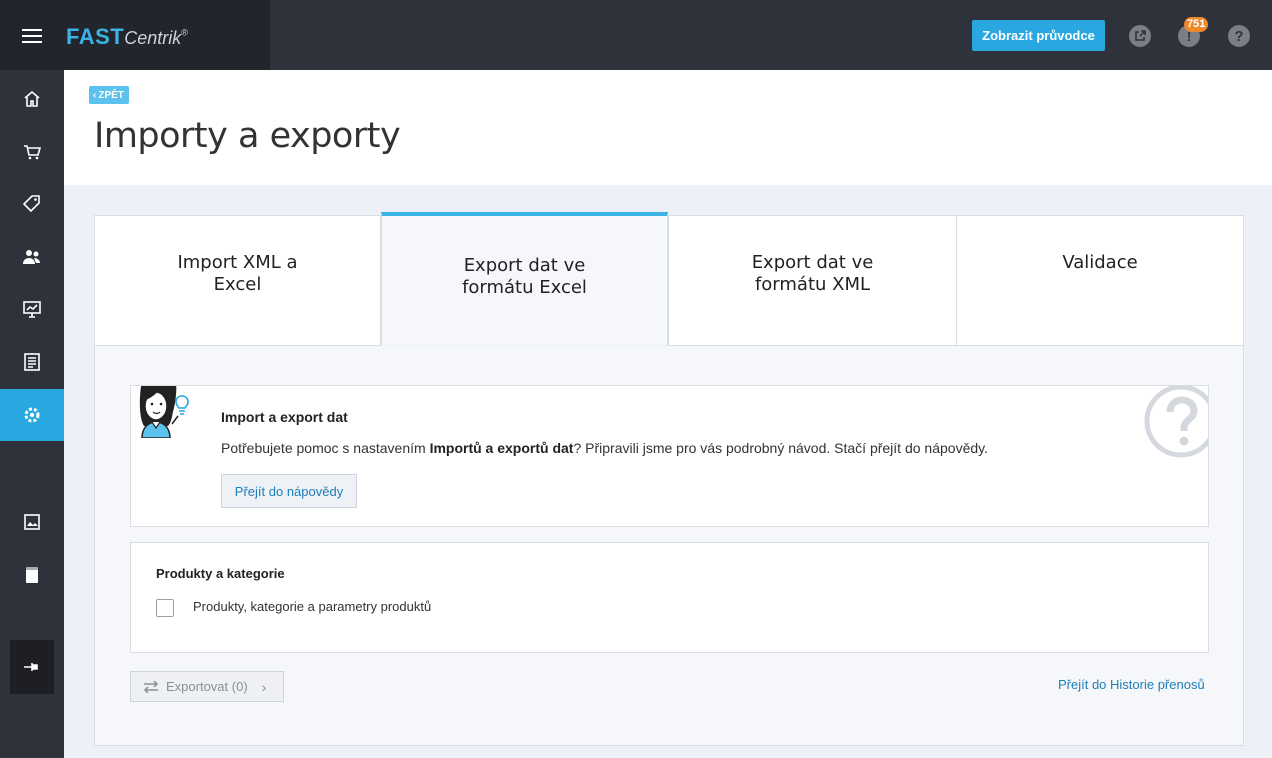 This screenshot has height=758, width=1272. I want to click on page-title: Importy a exporty, so click(247, 136).